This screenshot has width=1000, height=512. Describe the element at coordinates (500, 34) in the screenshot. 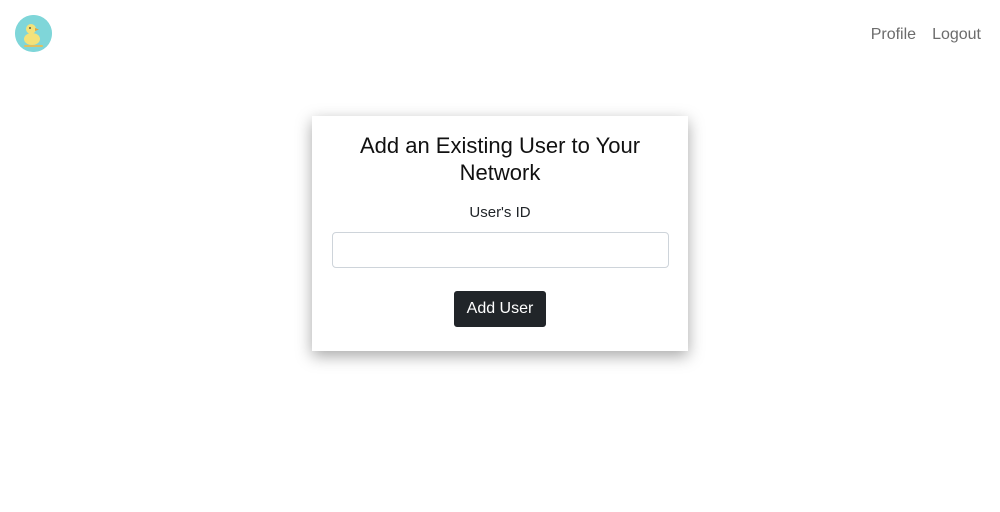

I see `navbar: Profile Logout` at that location.